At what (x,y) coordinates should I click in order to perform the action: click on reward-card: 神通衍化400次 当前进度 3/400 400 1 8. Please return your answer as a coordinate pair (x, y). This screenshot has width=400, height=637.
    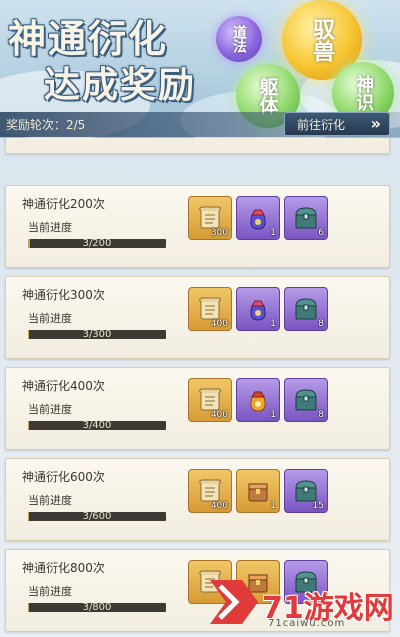
    Looking at the image, I should click on (197, 408).